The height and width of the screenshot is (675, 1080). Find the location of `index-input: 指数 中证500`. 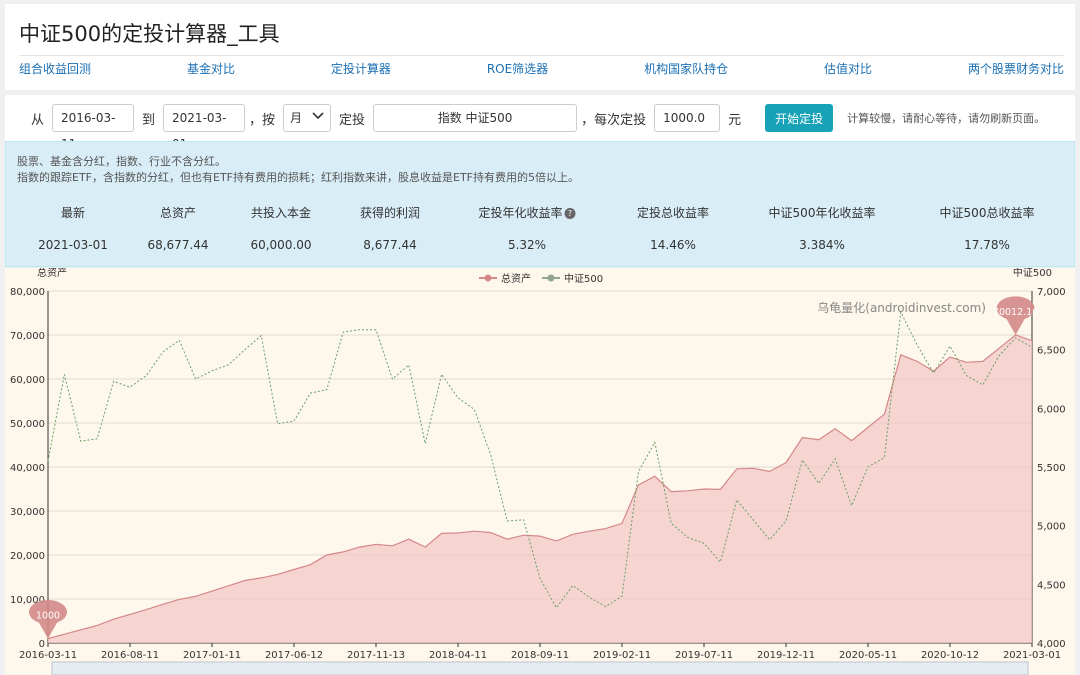

index-input: 指数 中证500 is located at coordinates (475, 118).